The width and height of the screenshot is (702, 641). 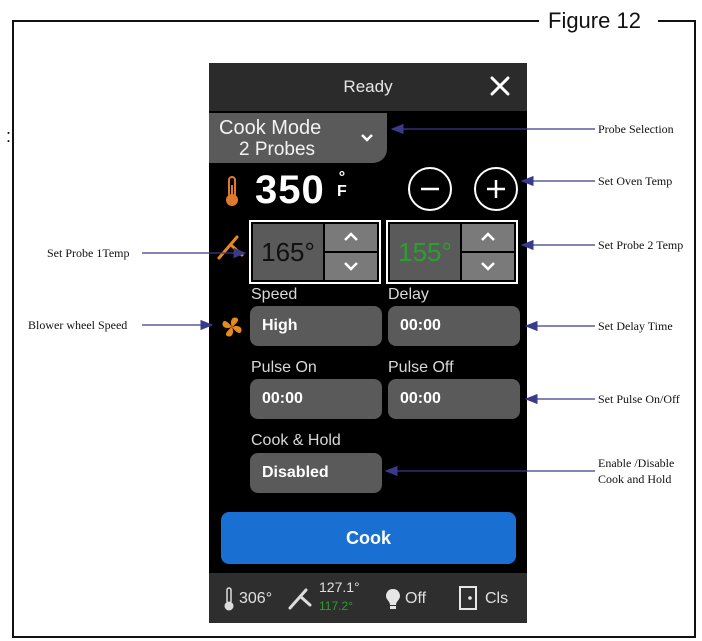 I want to click on cook-hold-field: Disabled, so click(x=316, y=473).